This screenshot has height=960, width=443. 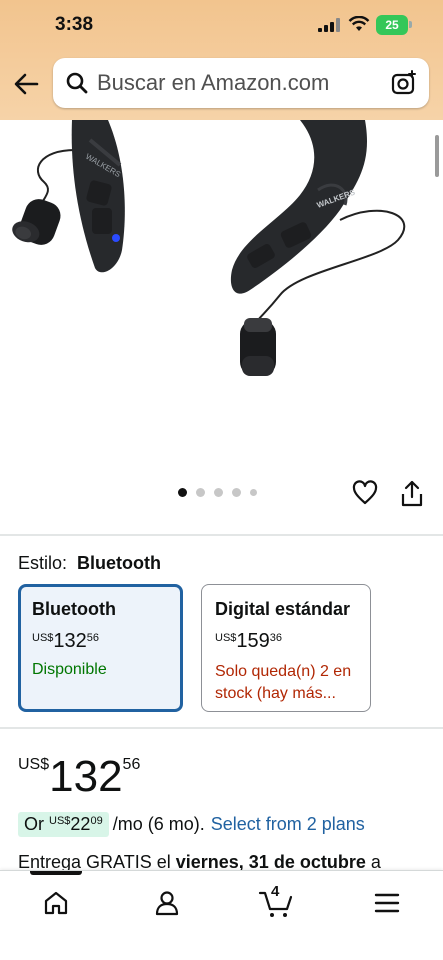 What do you see at coordinates (56, 873) in the screenshot?
I see `nav-active-indicator` at bounding box center [56, 873].